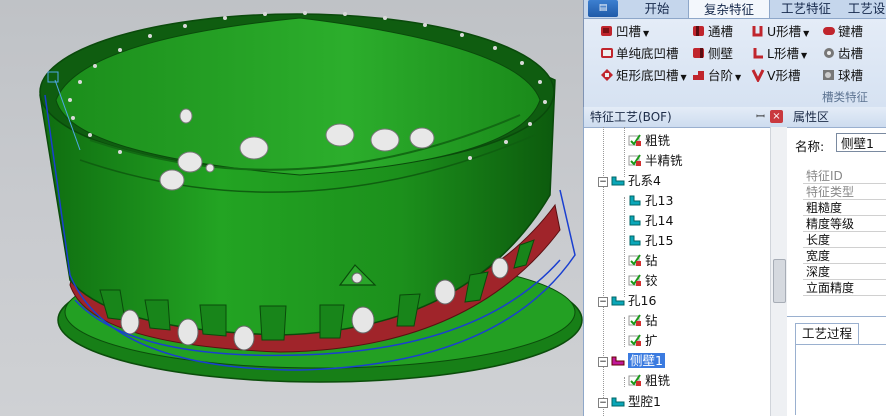 Image resolution: width=886 pixels, height=416 pixels. What do you see at coordinates (649, 141) in the screenshot?
I see `tree-item-rough-mill: 粗铣` at bounding box center [649, 141].